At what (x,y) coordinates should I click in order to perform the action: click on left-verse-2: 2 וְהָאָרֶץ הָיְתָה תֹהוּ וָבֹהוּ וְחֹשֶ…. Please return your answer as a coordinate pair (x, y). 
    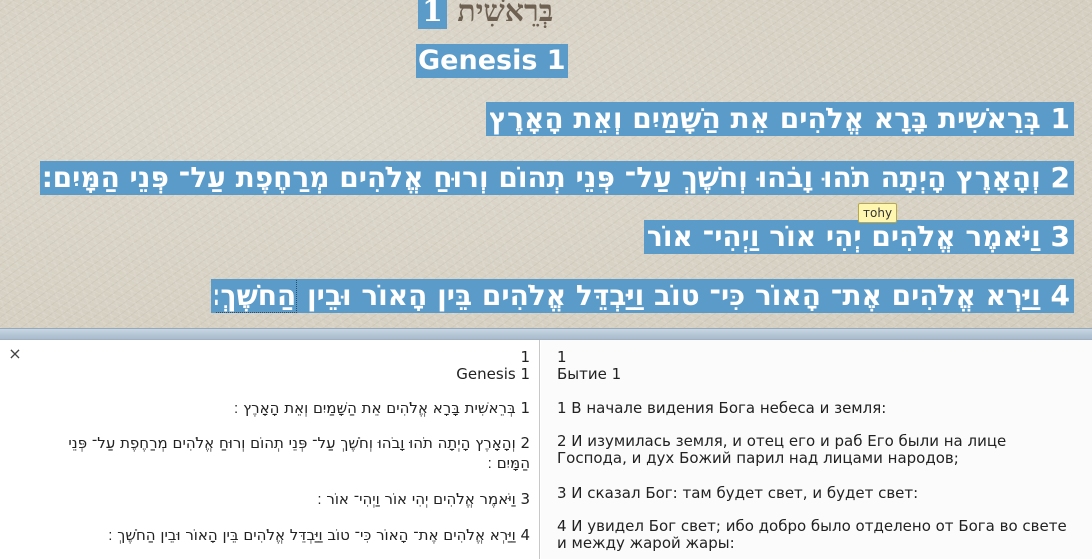
    Looking at the image, I should click on (299, 453).